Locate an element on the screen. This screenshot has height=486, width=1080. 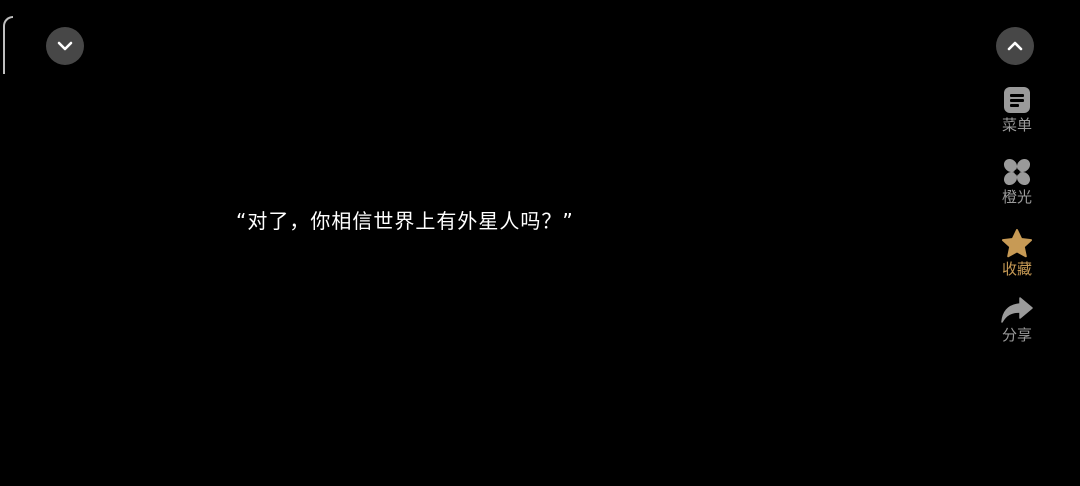
sidebar-item-light: 橙光 is located at coordinates (1017, 181).